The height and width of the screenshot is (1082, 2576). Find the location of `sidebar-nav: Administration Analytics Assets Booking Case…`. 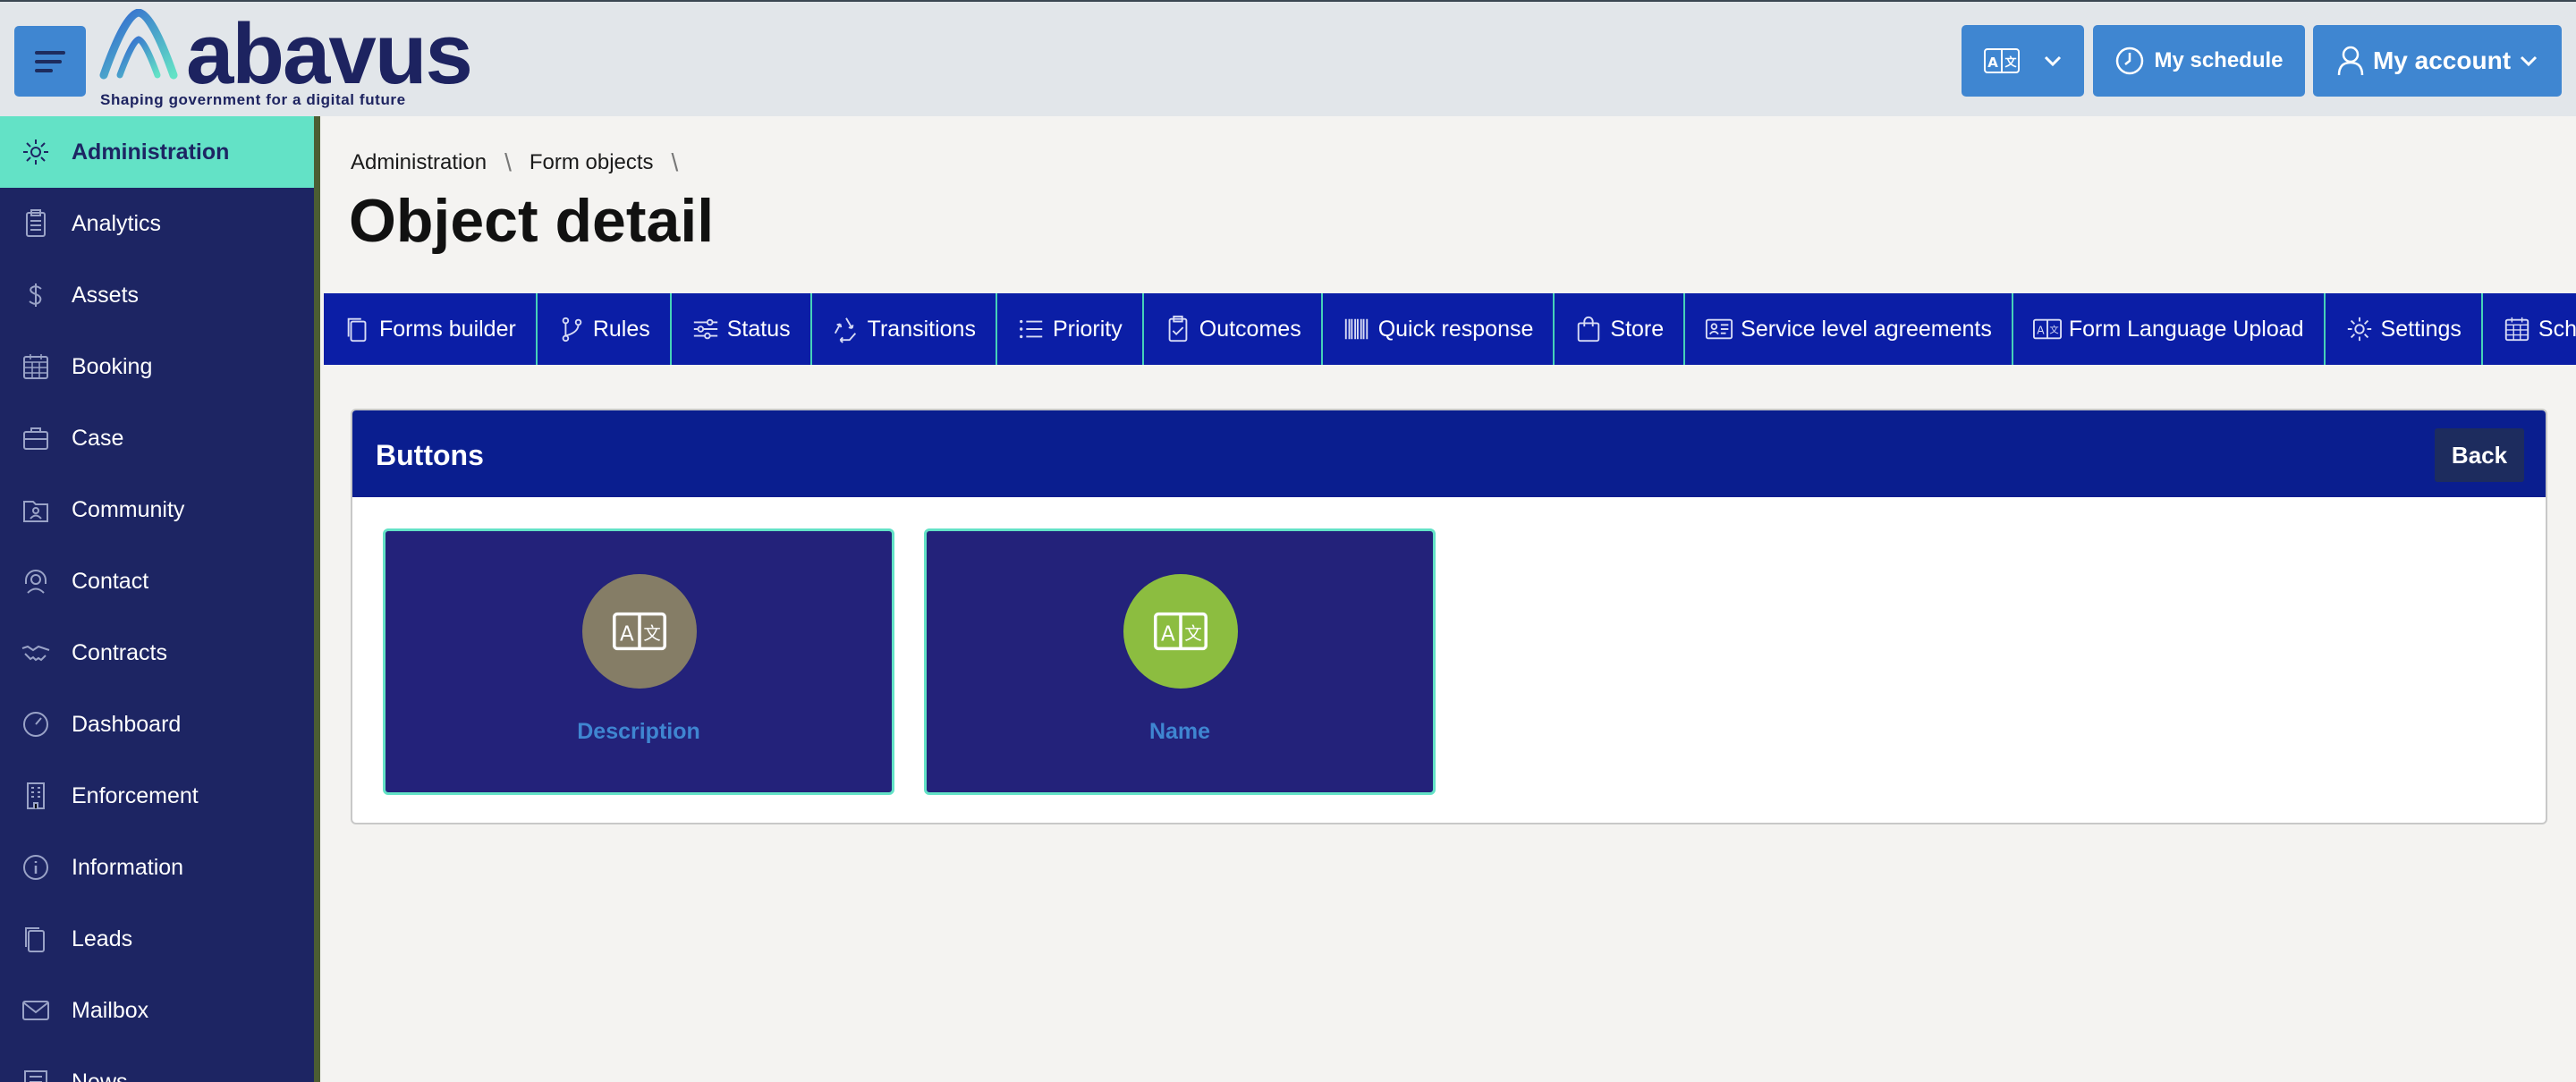

sidebar-nav: Administration Analytics Assets Booking Case… is located at coordinates (157, 599).